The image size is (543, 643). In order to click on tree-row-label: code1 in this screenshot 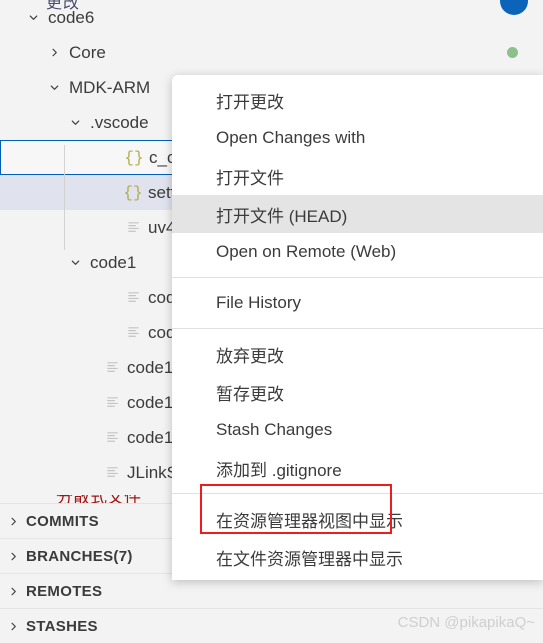, I will do `click(113, 262)`.